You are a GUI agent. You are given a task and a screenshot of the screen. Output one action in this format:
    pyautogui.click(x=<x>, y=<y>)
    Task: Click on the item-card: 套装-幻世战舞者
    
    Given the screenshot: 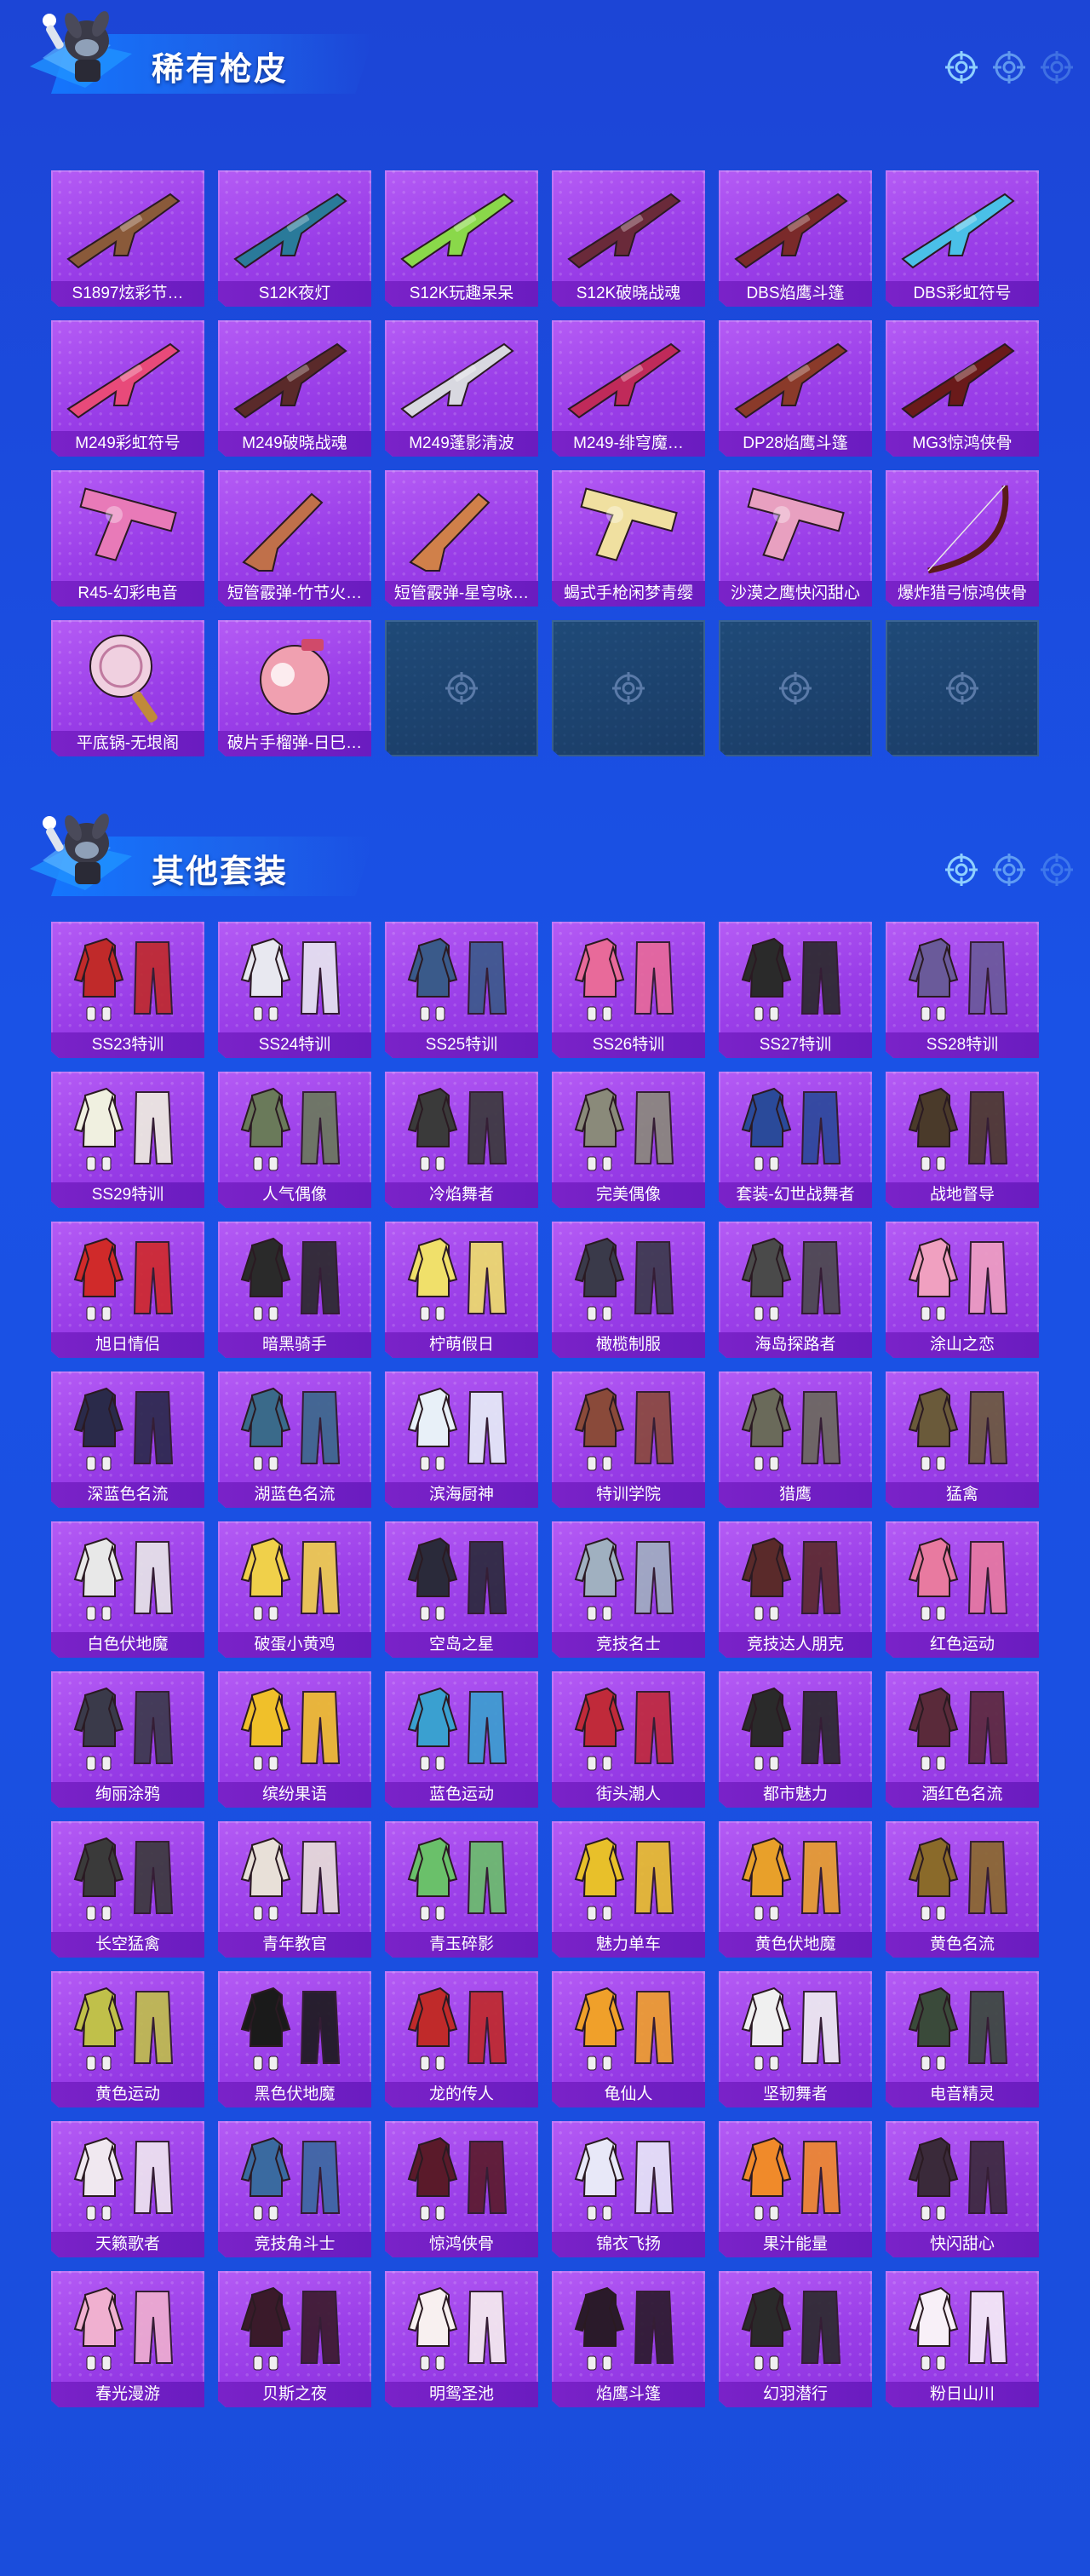 What is the action you would take?
    pyautogui.click(x=796, y=1140)
    